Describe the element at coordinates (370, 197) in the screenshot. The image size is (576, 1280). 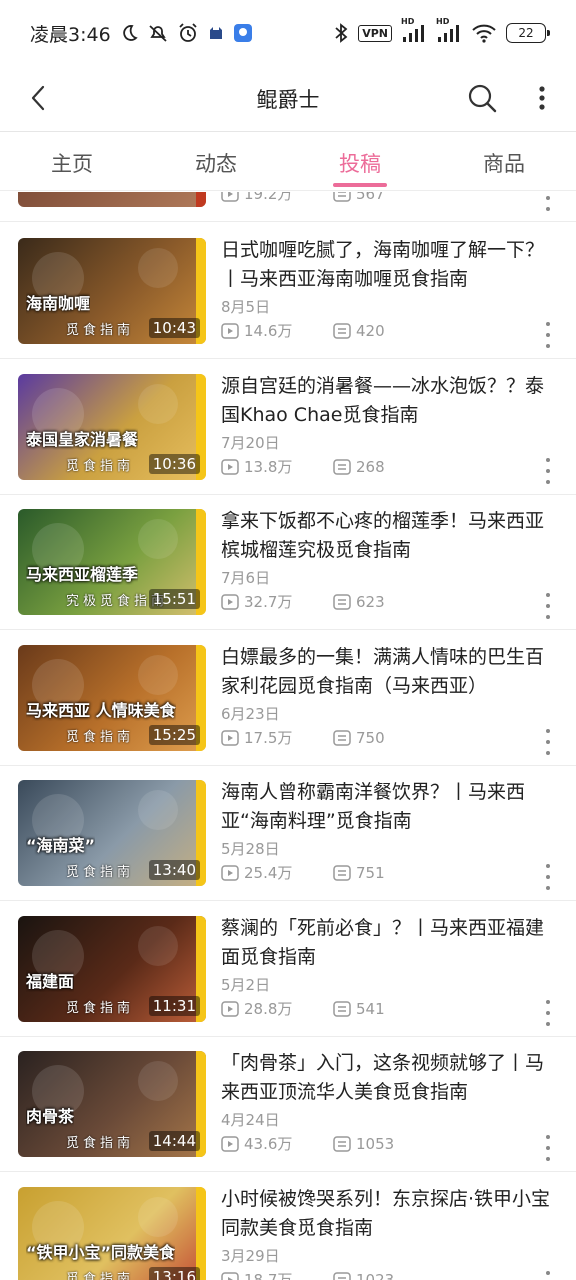
I see `comment-count: 567` at that location.